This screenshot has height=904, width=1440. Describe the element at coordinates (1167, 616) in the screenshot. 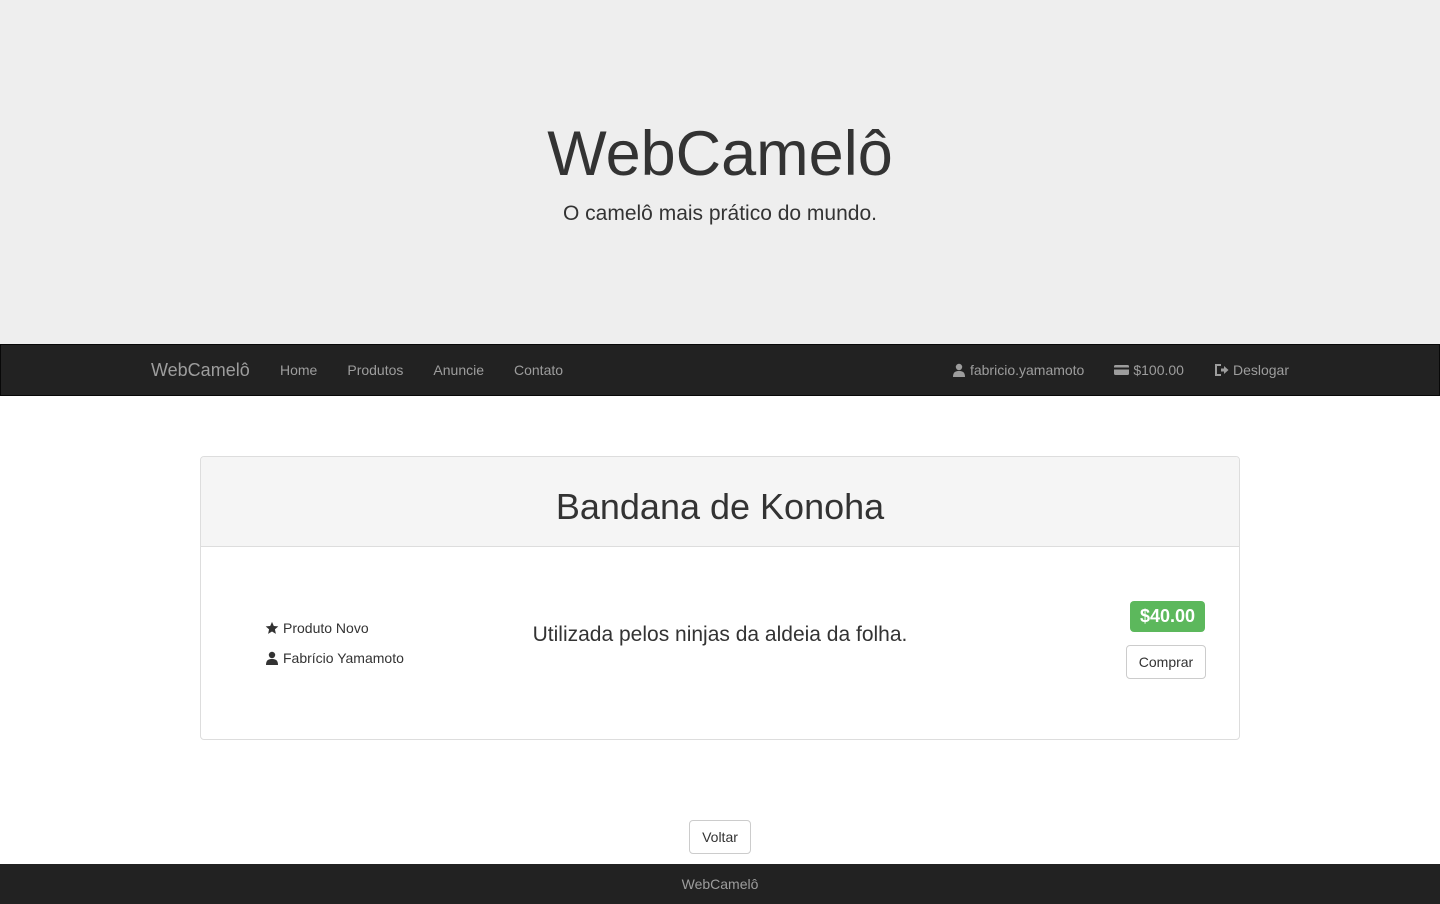

I see `price-badge: $40.00` at that location.